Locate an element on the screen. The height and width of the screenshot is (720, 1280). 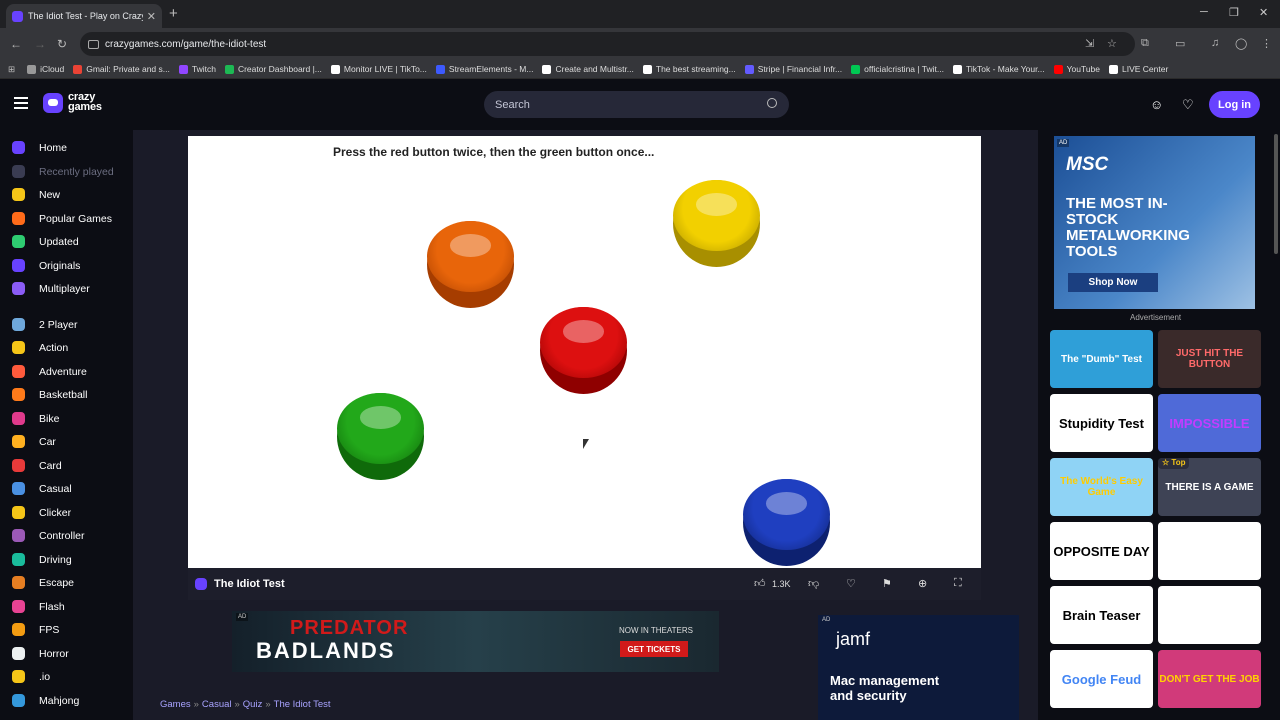
crazygames-logo-icon is located at coordinates (53, 103).